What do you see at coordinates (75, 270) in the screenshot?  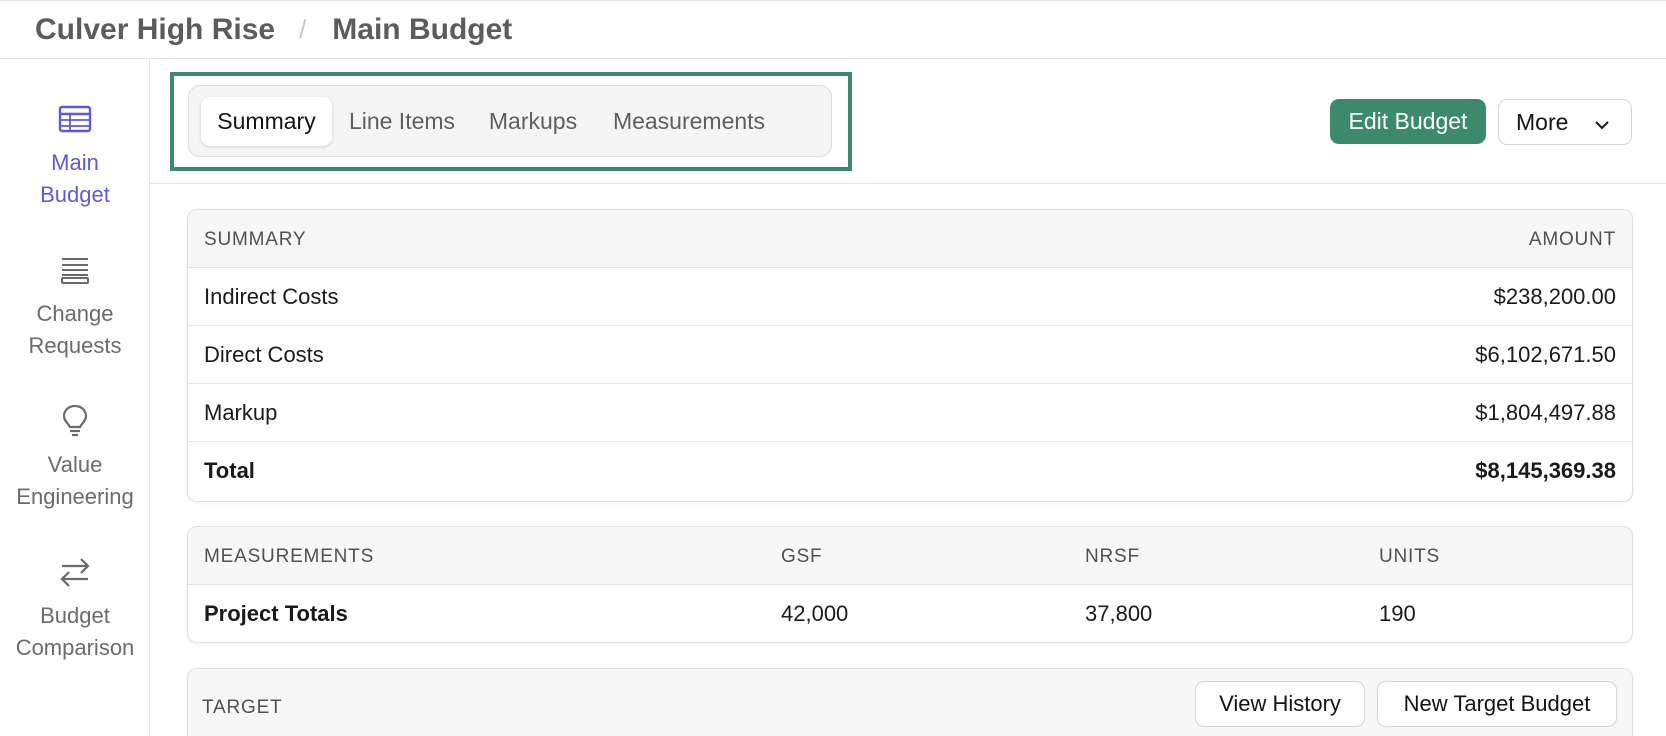 I see `stacked-lines-icon` at bounding box center [75, 270].